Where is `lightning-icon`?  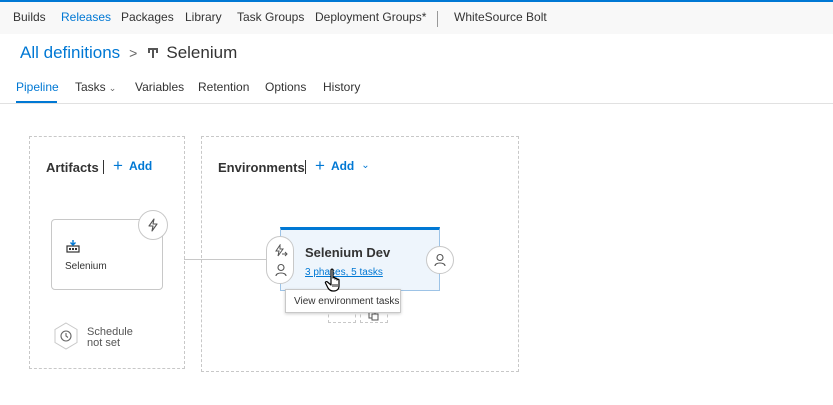 lightning-icon is located at coordinates (153, 225).